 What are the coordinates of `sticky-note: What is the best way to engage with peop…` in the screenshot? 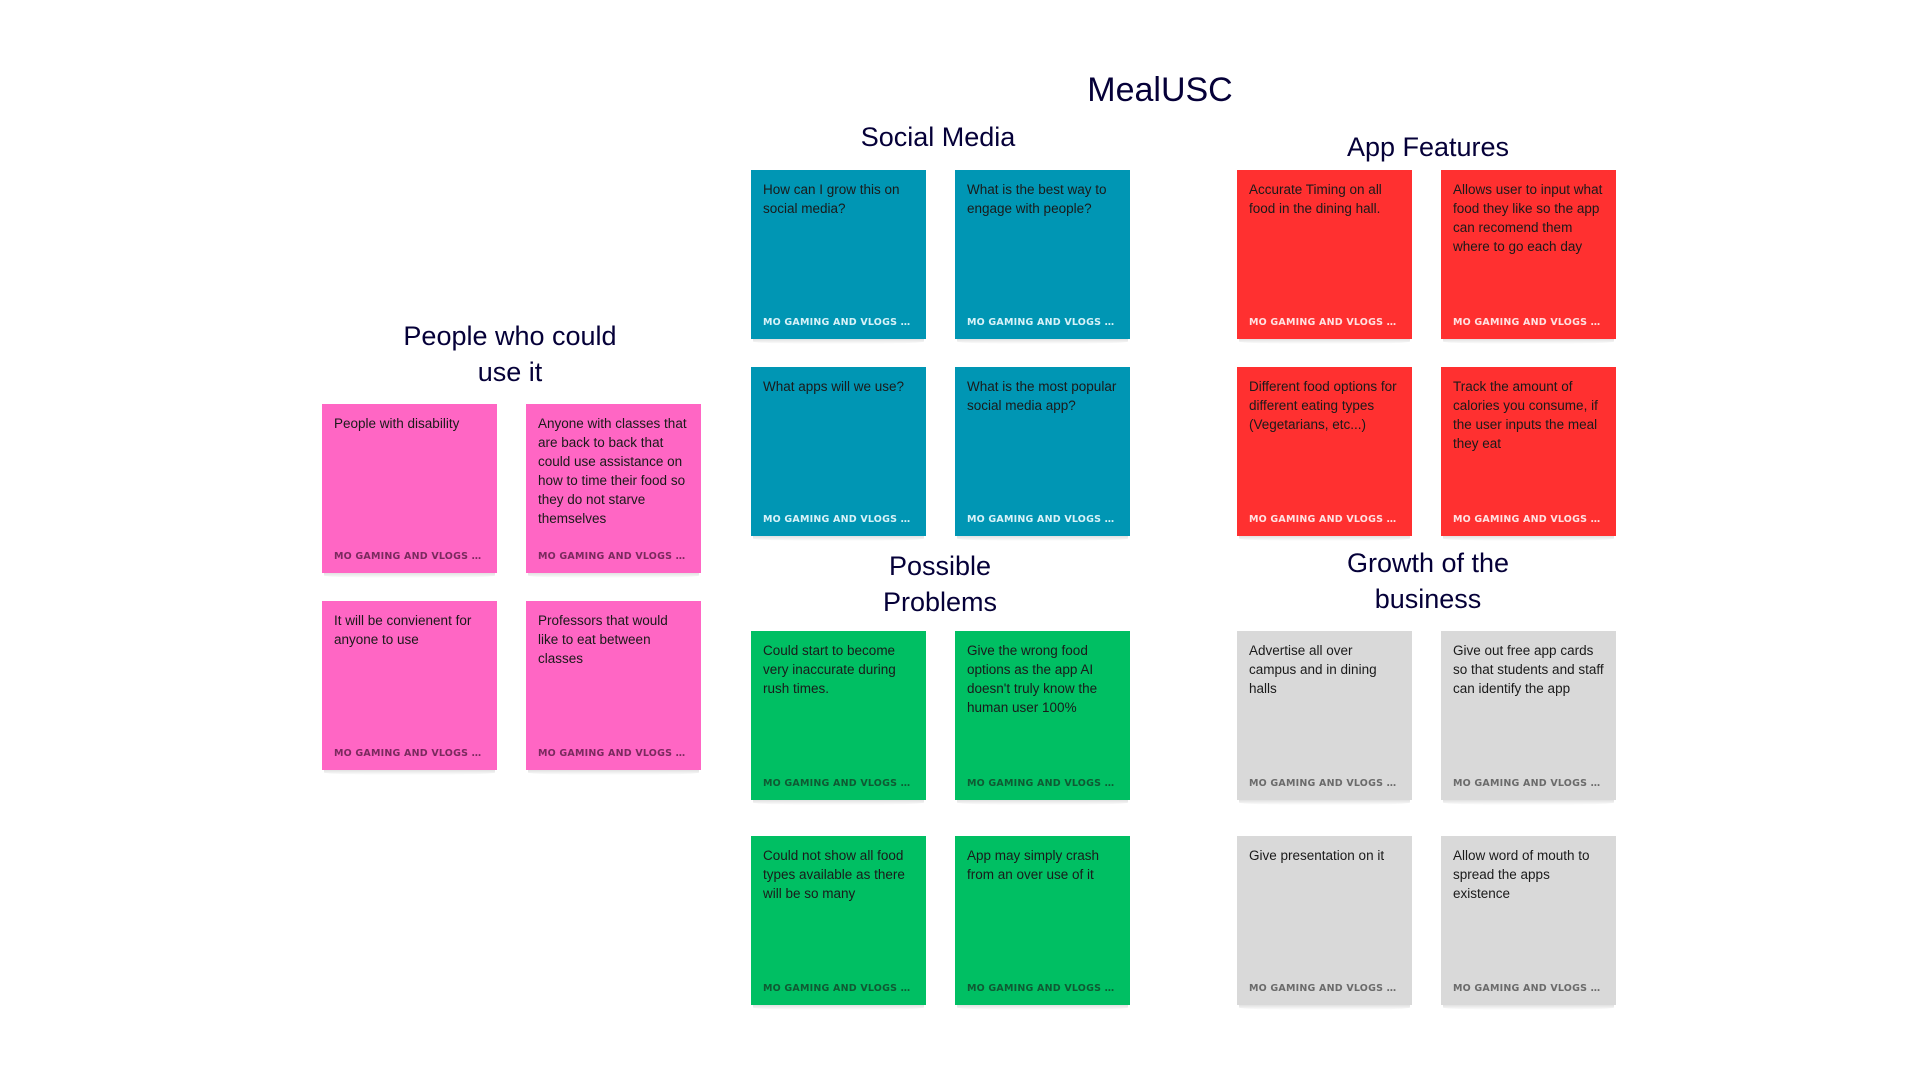 It's located at (1042, 257).